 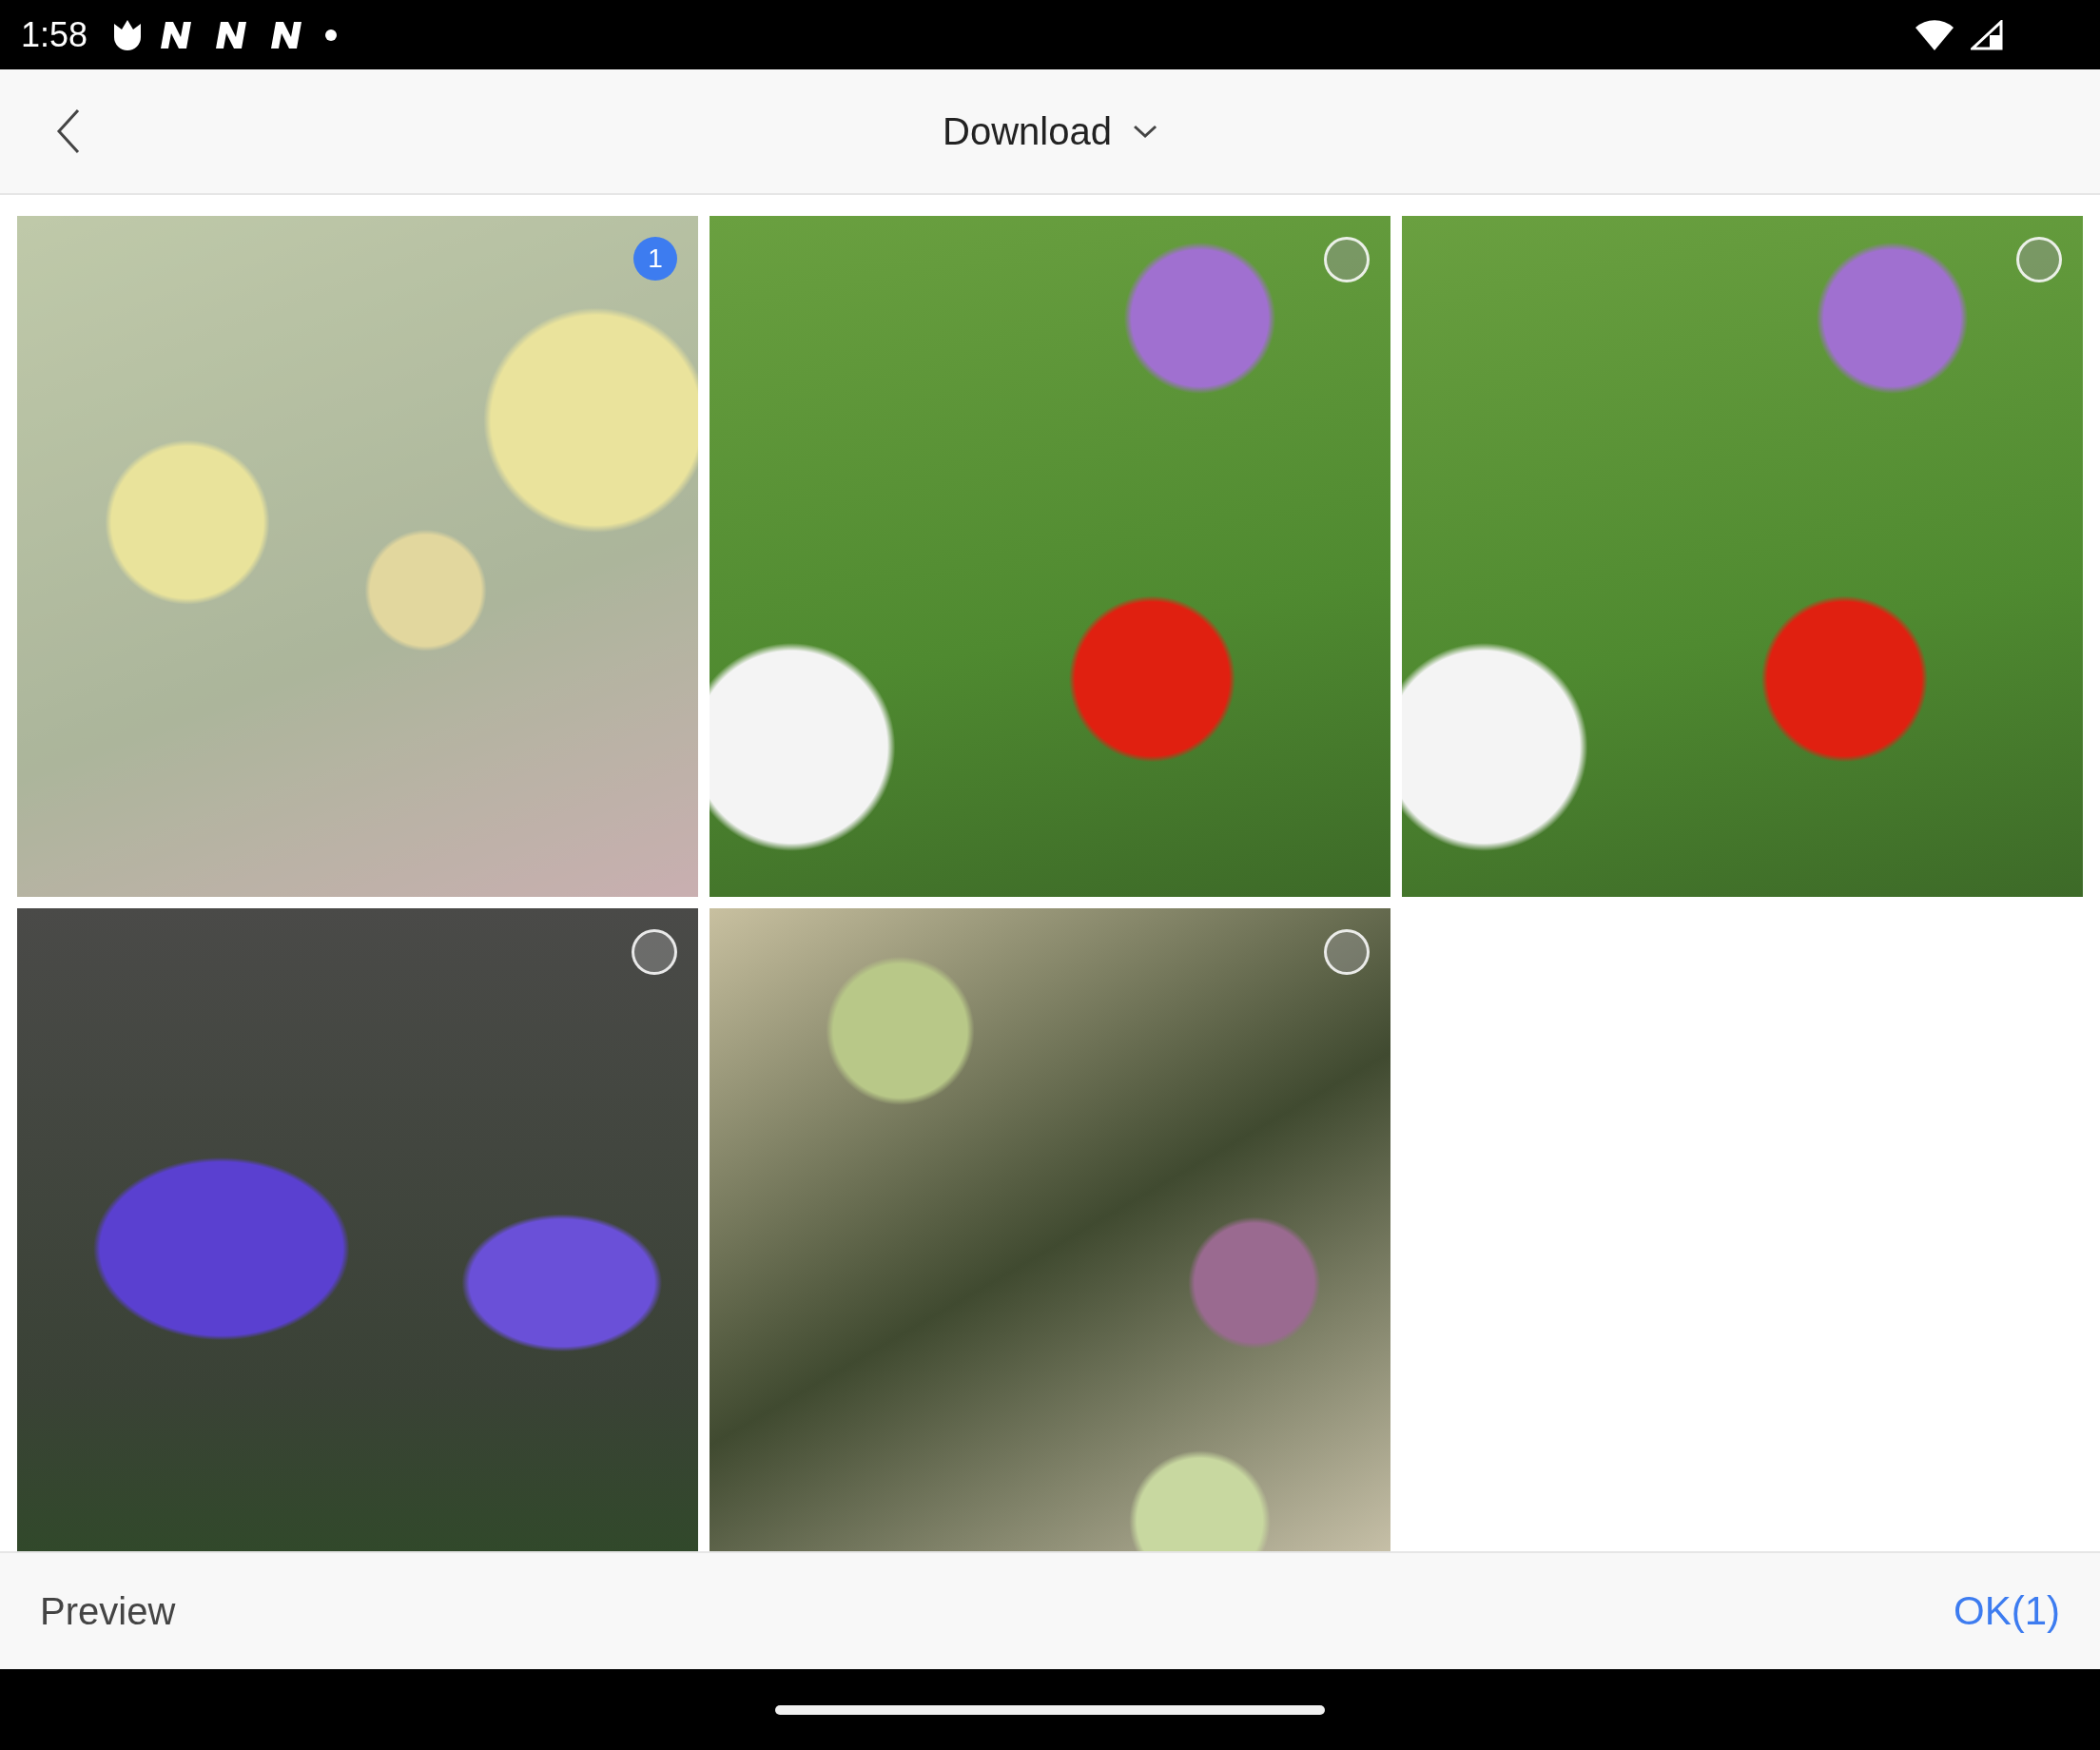 What do you see at coordinates (108, 1611) in the screenshot?
I see `preview-button: Preview` at bounding box center [108, 1611].